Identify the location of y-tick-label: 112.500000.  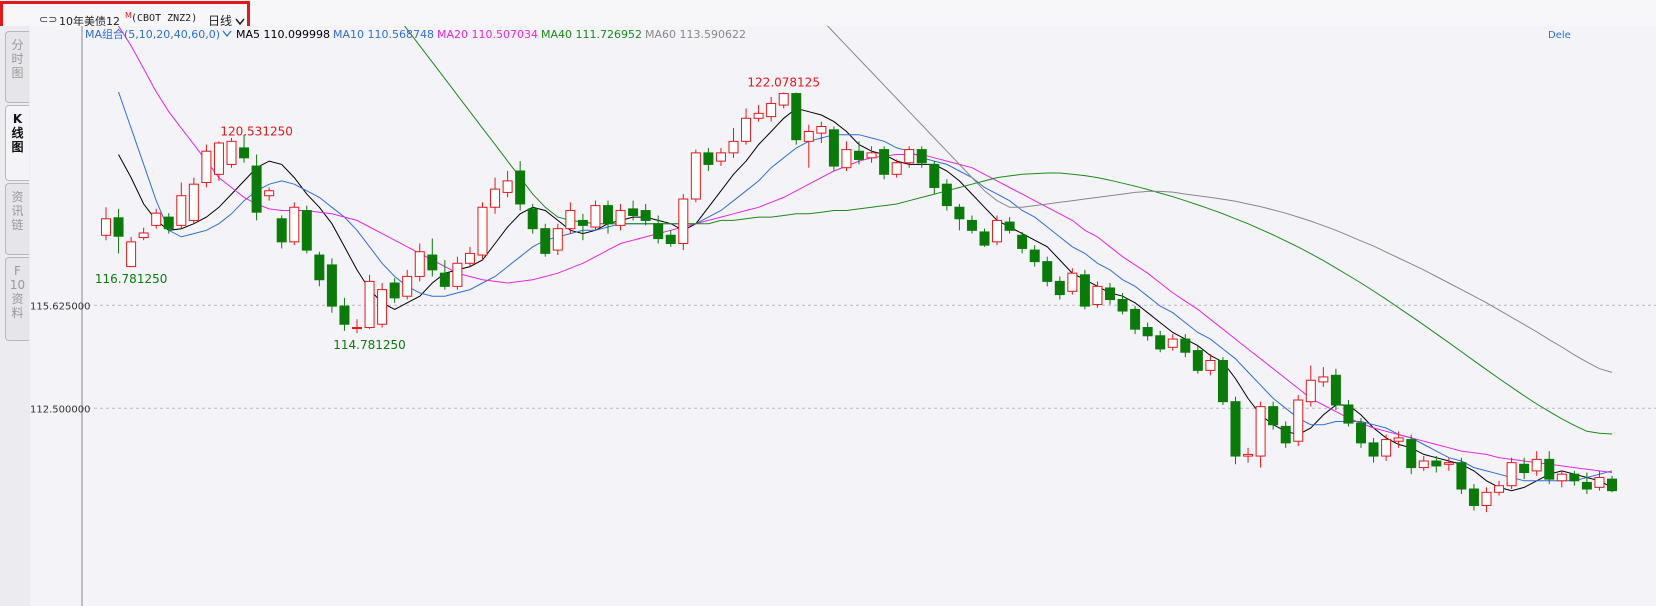
(60, 409).